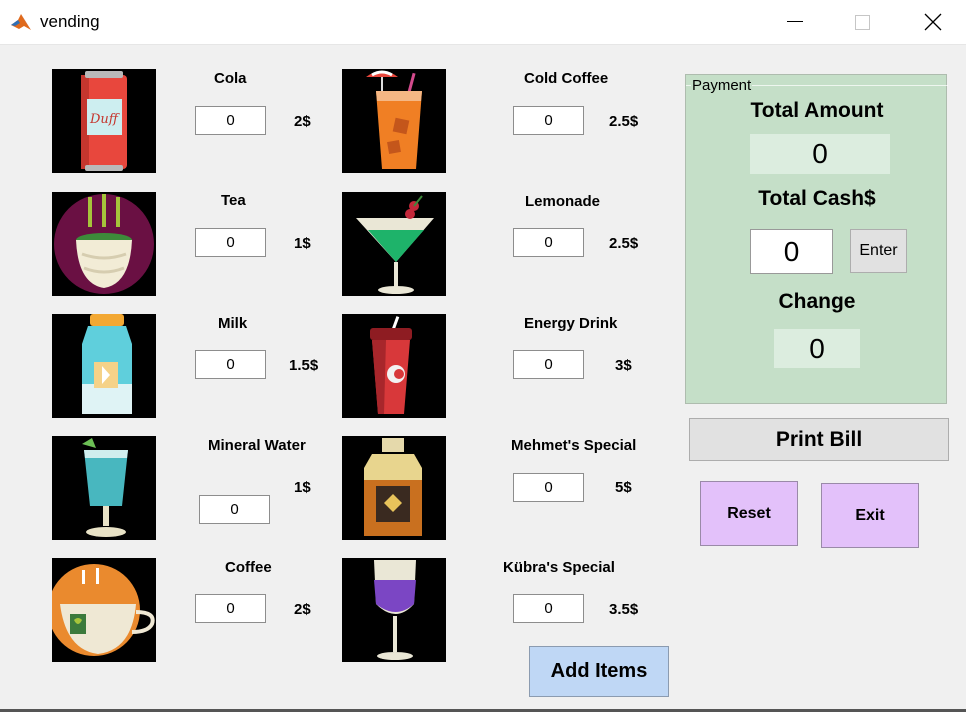 The height and width of the screenshot is (712, 966). What do you see at coordinates (104, 244) in the screenshot?
I see `tea-cup-icon` at bounding box center [104, 244].